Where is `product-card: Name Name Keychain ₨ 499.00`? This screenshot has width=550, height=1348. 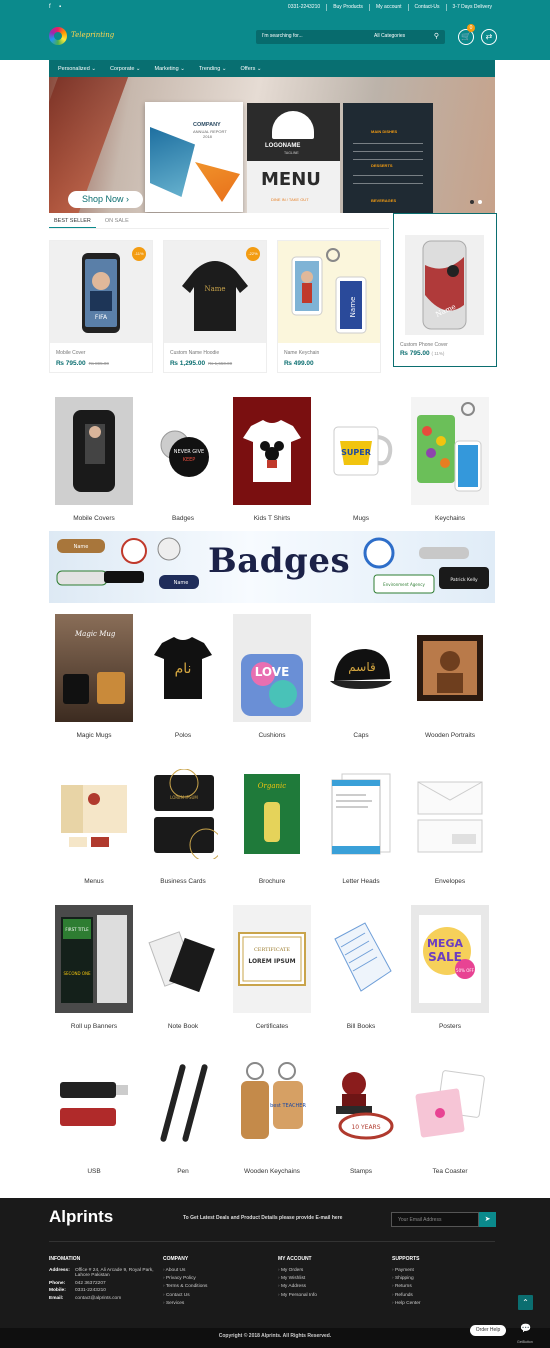
product-card: Name Name Keychain ₨ 499.00 is located at coordinates (329, 306).